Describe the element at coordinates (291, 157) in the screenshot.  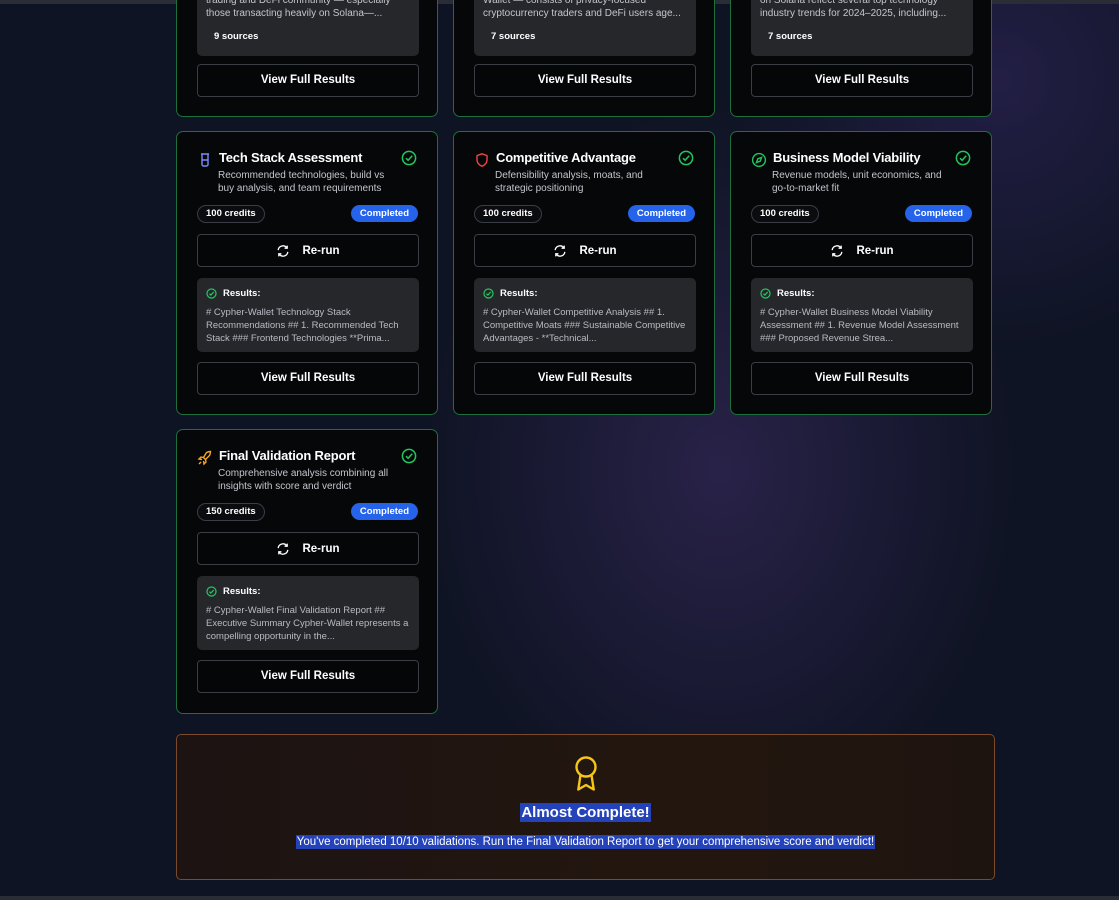
I see `card-title: Tech Stack Assessment` at that location.